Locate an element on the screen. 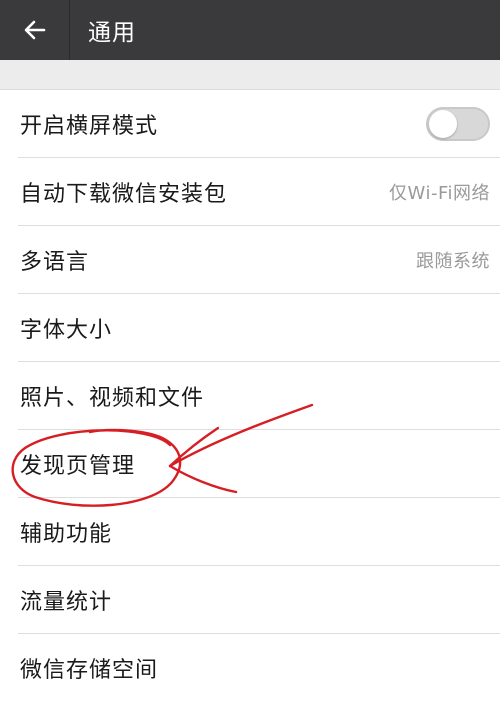 This screenshot has height=702, width=500. section-divider is located at coordinates (250, 75).